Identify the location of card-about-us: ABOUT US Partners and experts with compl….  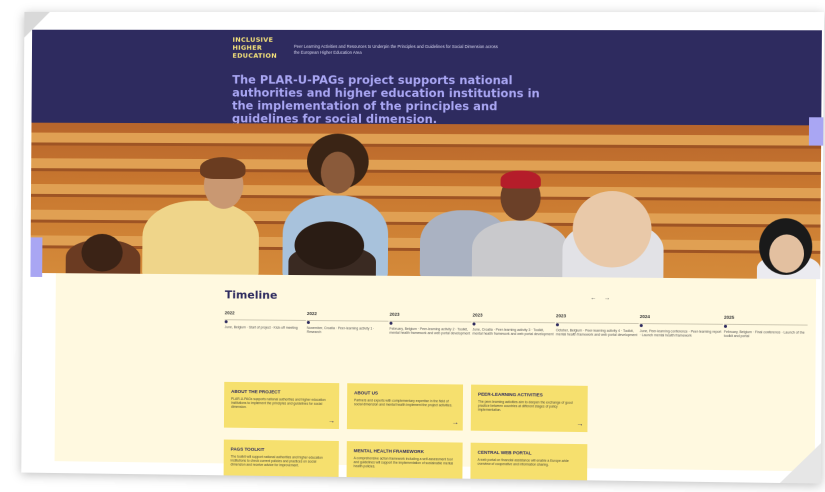
(405, 407).